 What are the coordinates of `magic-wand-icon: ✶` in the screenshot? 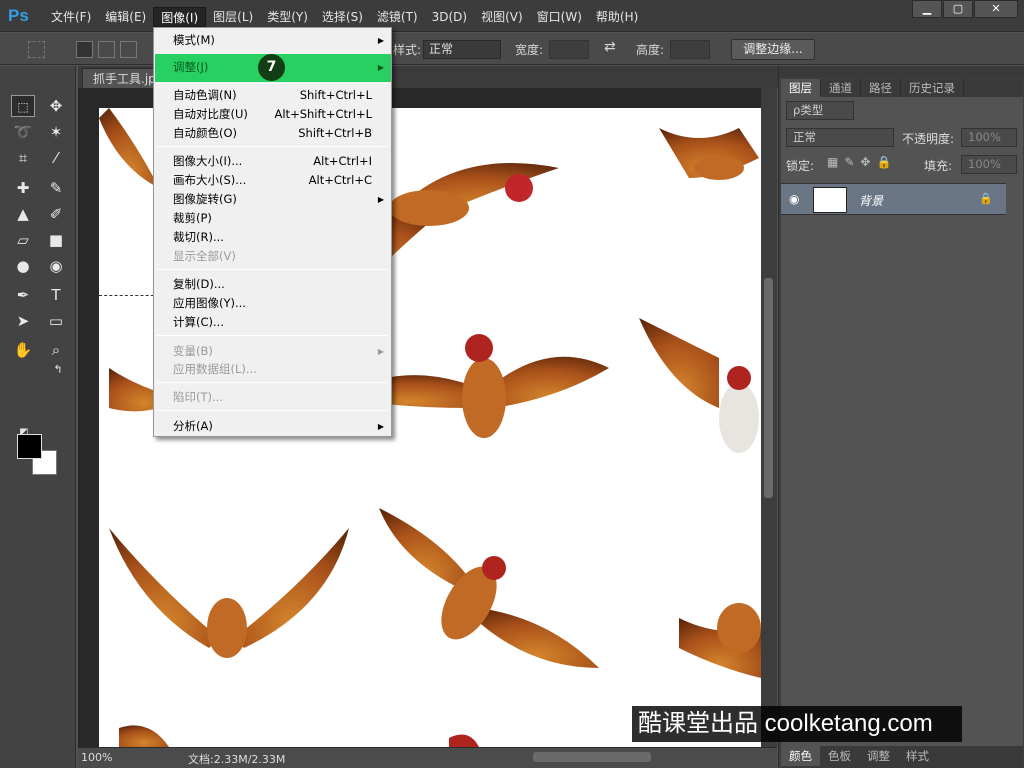 It's located at (56, 132).